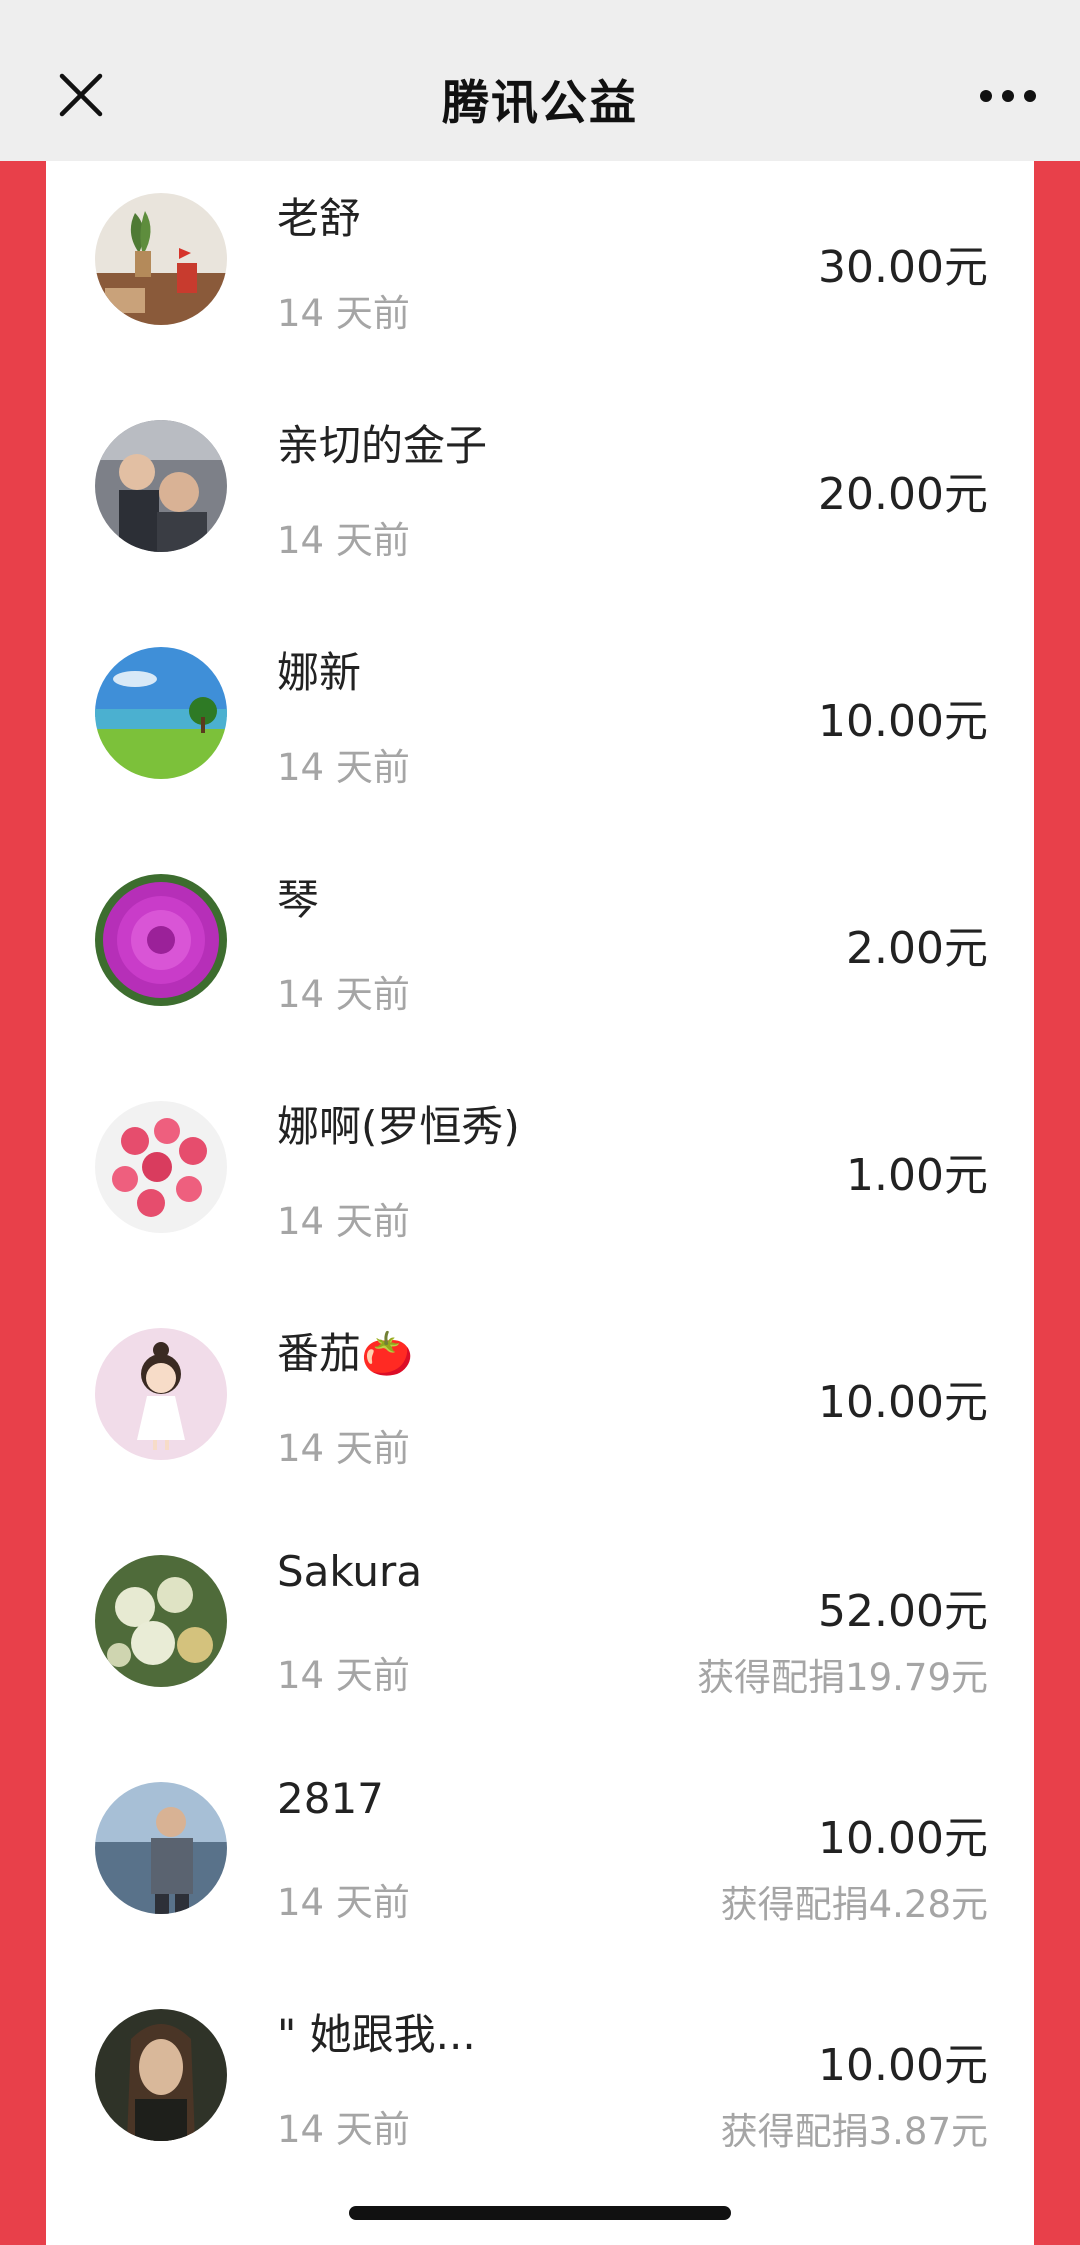  What do you see at coordinates (903, 494) in the screenshot?
I see `donation-amount: 20.00元` at bounding box center [903, 494].